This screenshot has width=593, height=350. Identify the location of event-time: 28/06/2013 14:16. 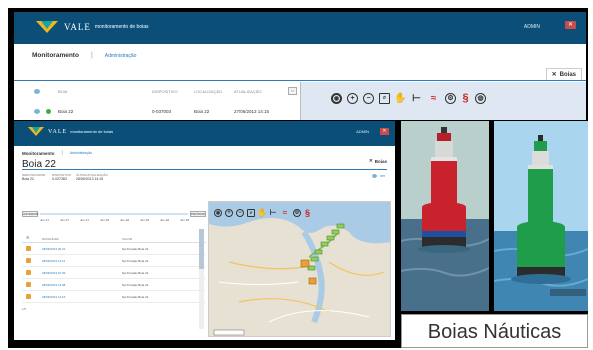
(53, 297).